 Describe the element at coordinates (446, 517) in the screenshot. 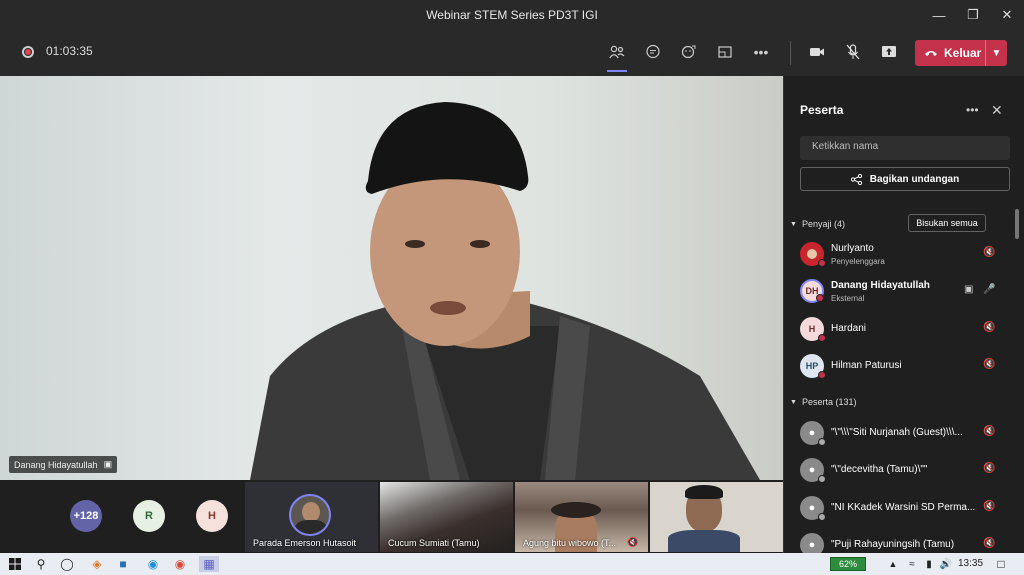

I see `participant-tile: Cucum Sumiati (Tamu)` at that location.